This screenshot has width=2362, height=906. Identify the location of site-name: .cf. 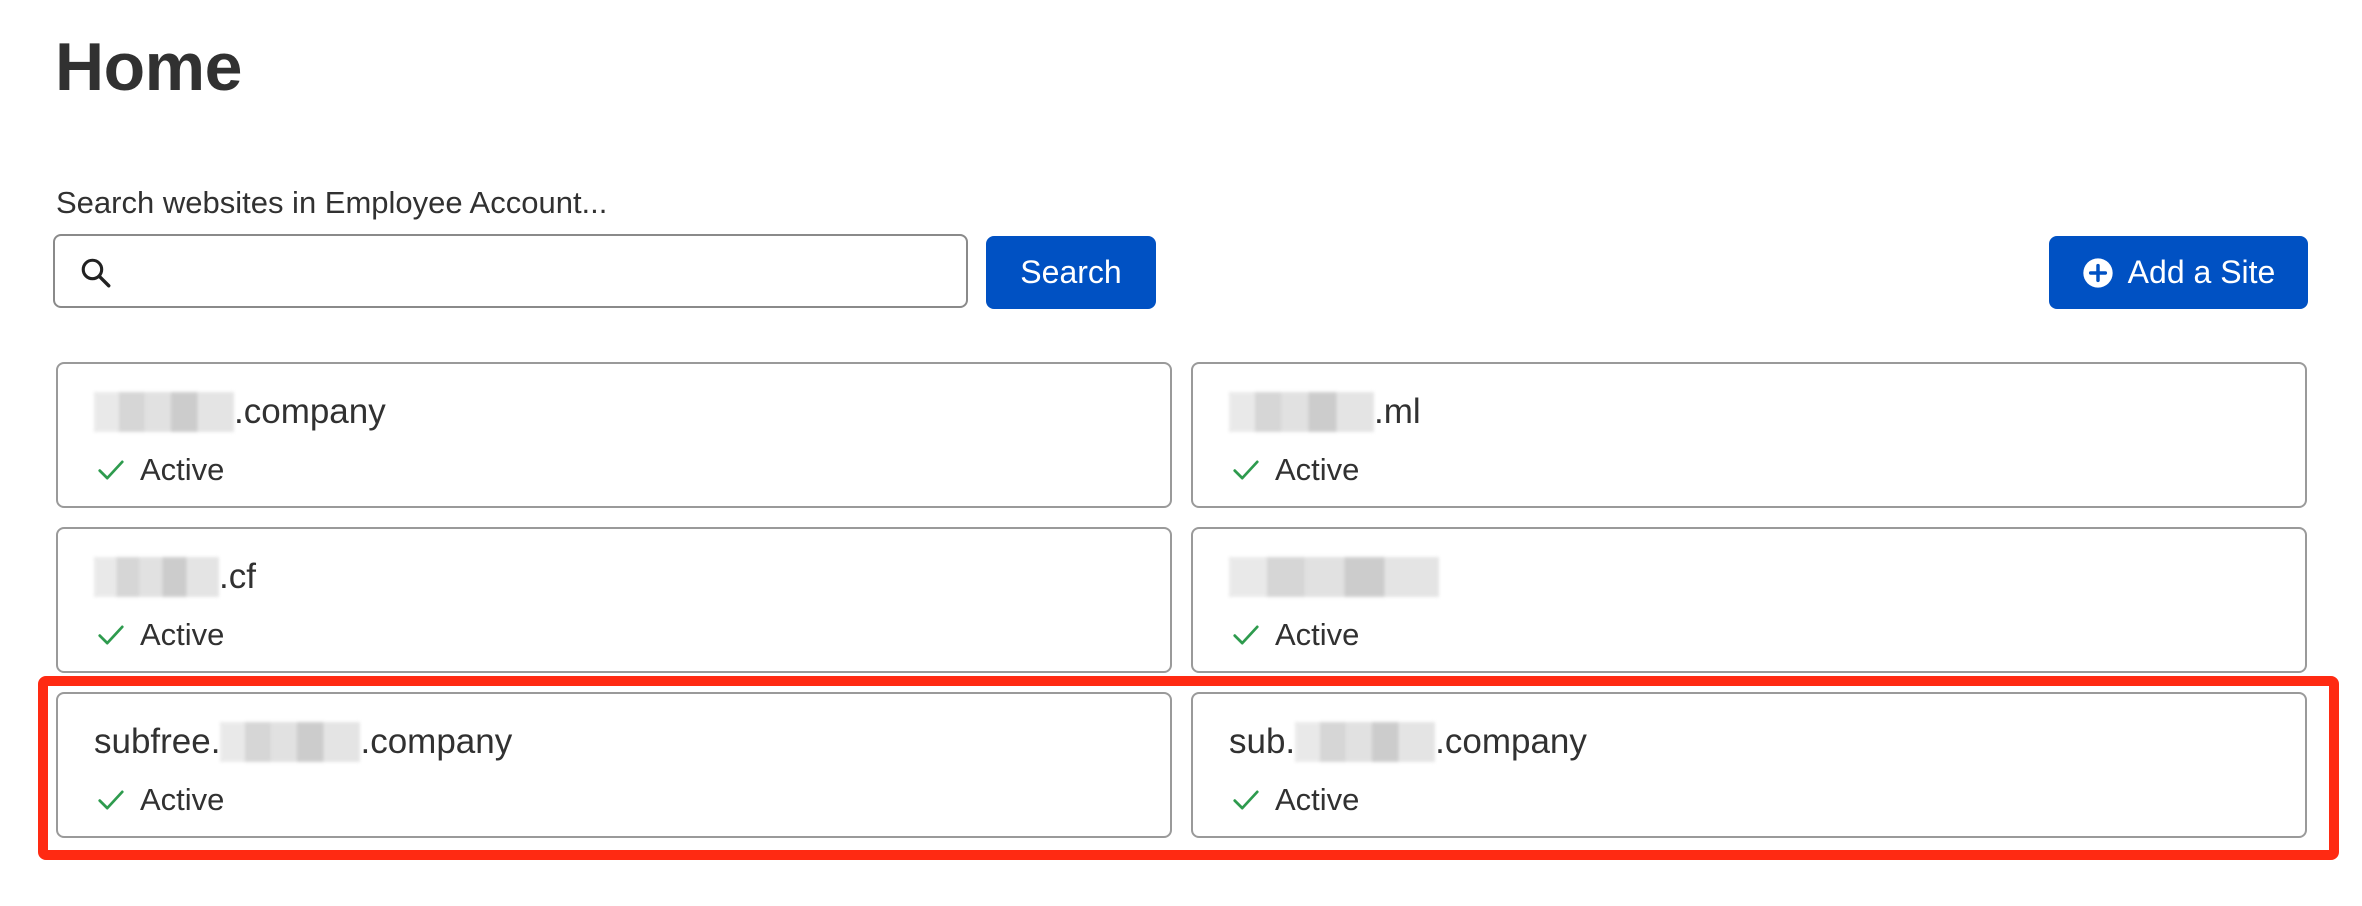
(175, 577).